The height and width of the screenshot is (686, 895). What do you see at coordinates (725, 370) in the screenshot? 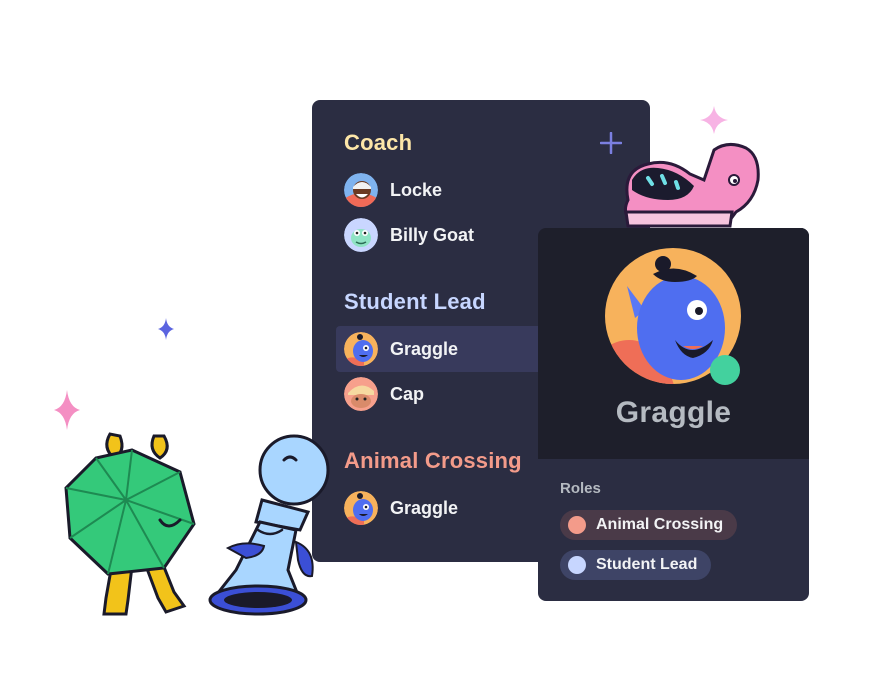
I see `status-indicator` at bounding box center [725, 370].